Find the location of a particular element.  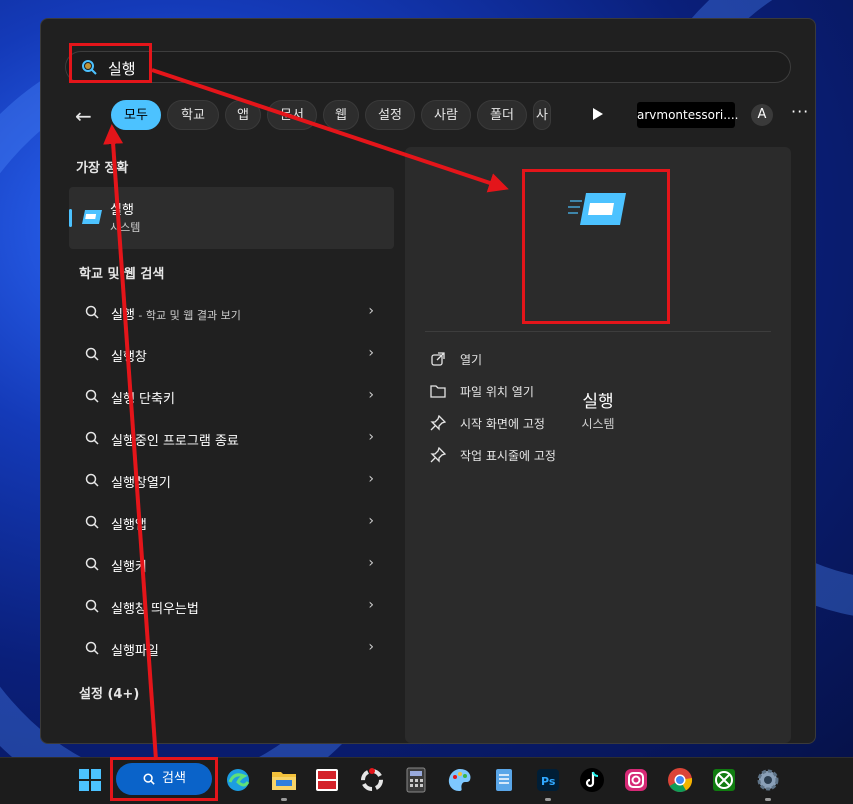

file-explorer-icon is located at coordinates (284, 780).